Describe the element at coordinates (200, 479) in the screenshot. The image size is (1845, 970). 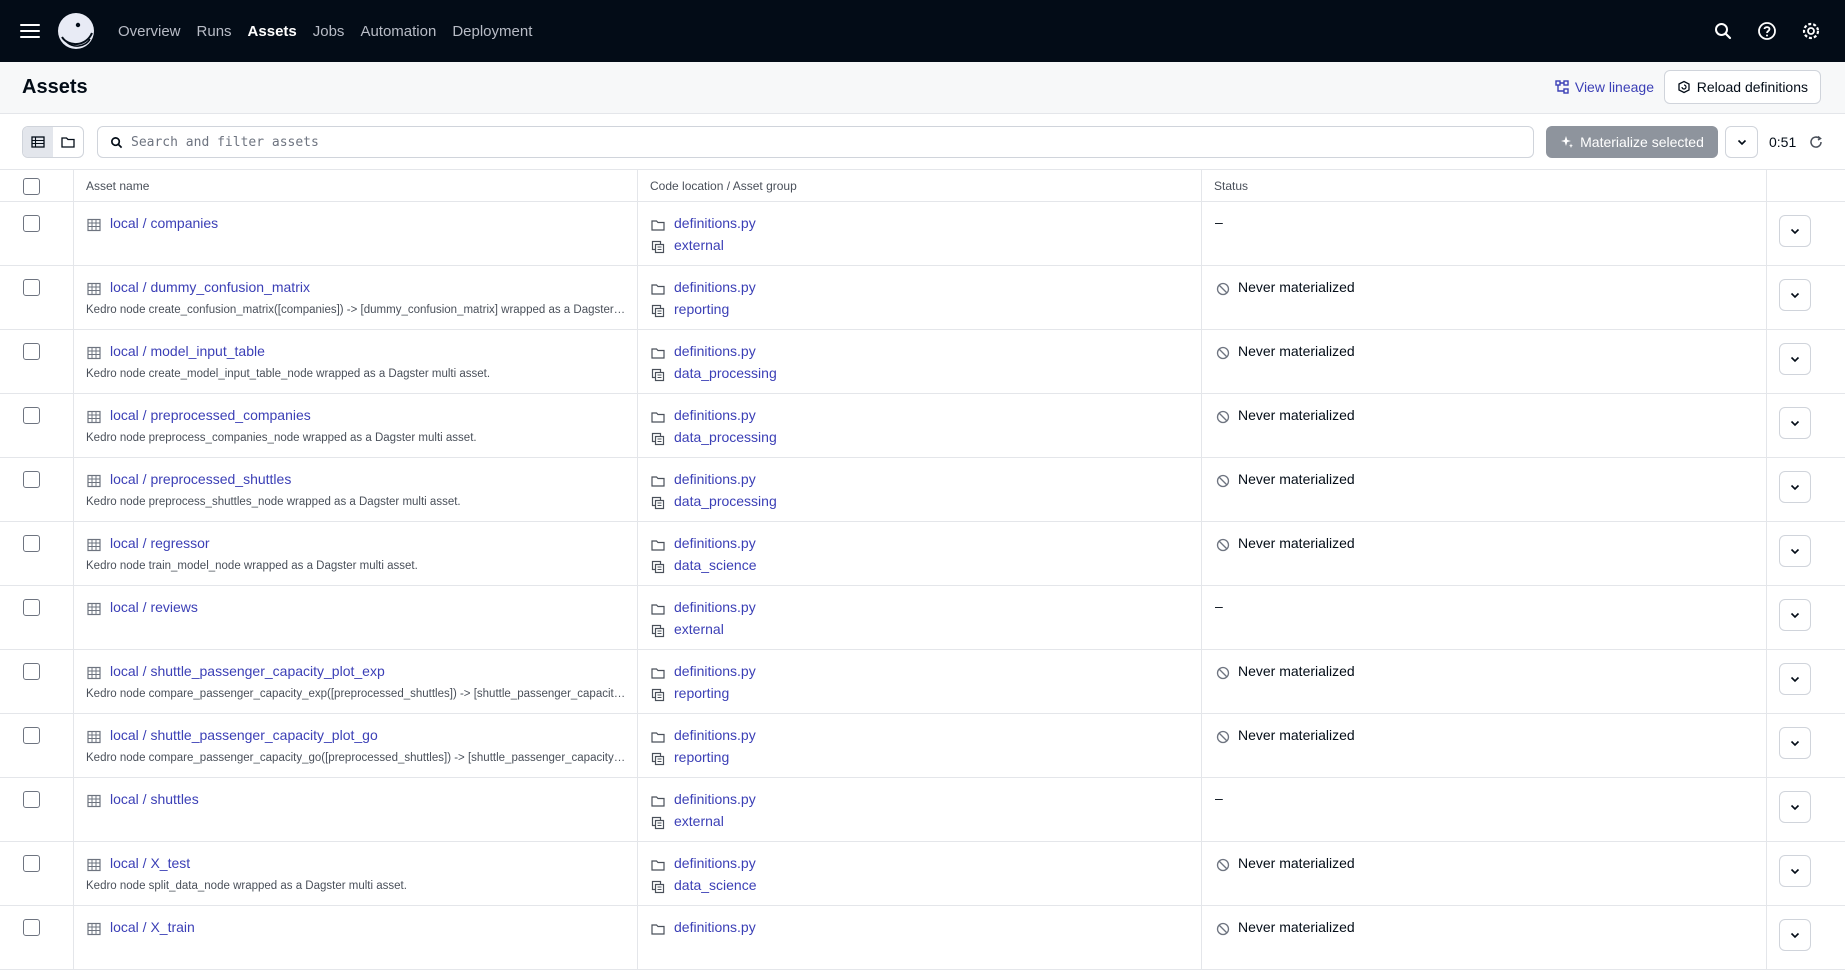
I see `asset-name-link: local / preprocessed_shuttles` at that location.